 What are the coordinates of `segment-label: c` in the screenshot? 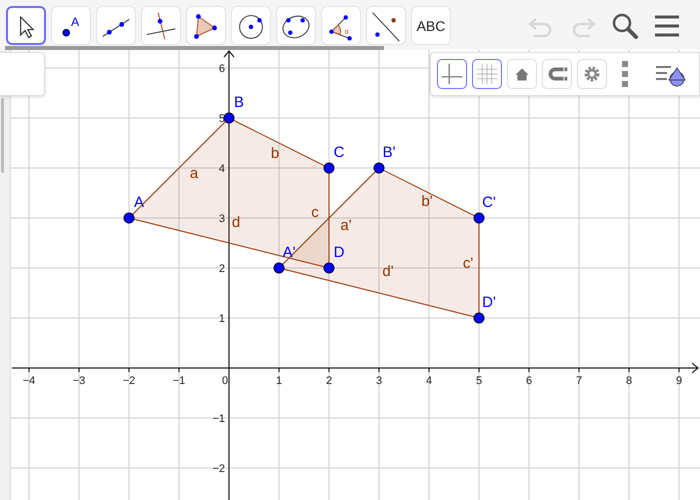 It's located at (315, 212).